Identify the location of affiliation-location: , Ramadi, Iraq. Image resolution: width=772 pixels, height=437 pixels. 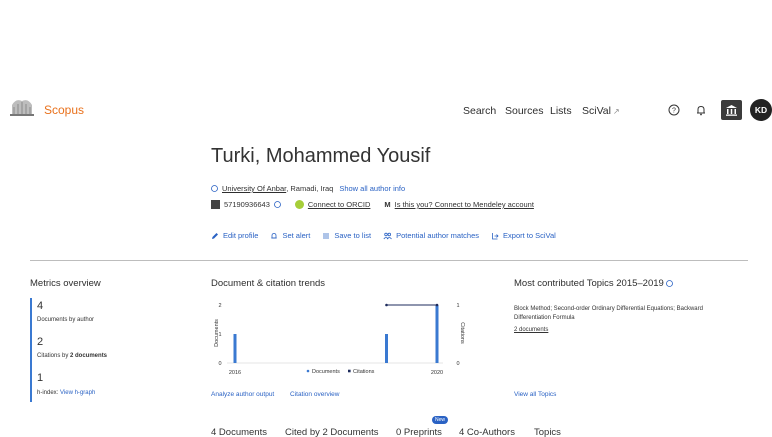
(310, 188).